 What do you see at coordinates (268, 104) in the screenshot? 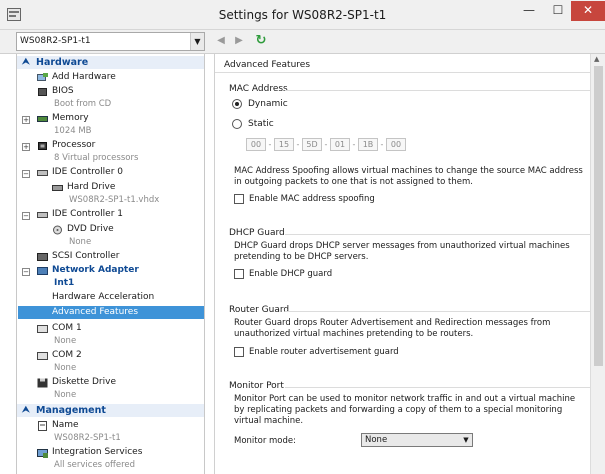
I see `dynamic-radio-label: Dynamic` at bounding box center [268, 104].